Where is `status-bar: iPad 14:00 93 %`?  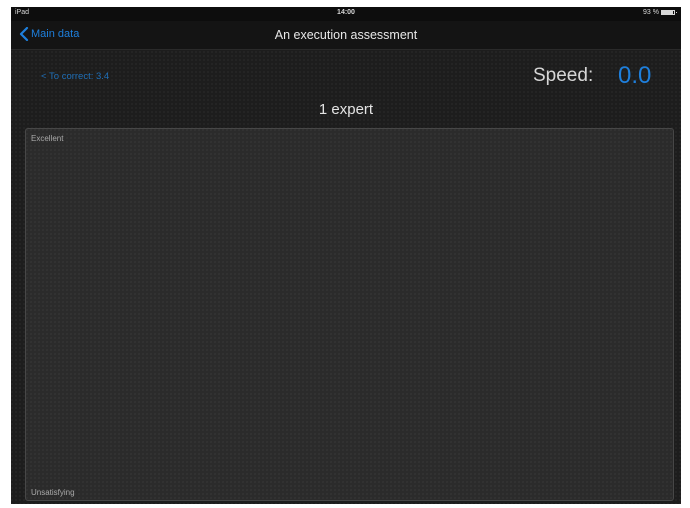
status-bar: iPad 14:00 93 % is located at coordinates (346, 14).